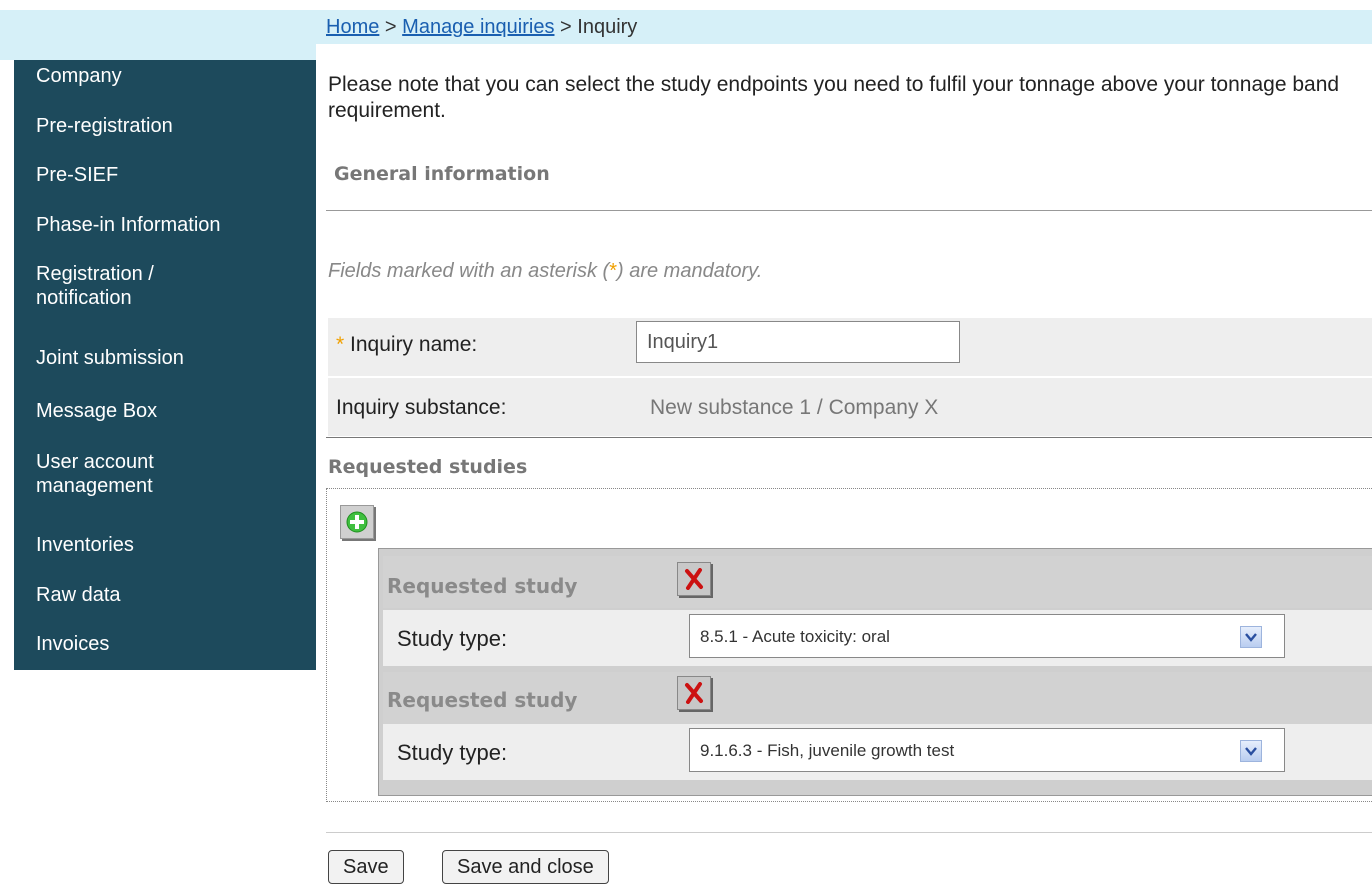 The image size is (1372, 890). Describe the element at coordinates (442, 174) in the screenshot. I see `general-information-title: General information` at that location.